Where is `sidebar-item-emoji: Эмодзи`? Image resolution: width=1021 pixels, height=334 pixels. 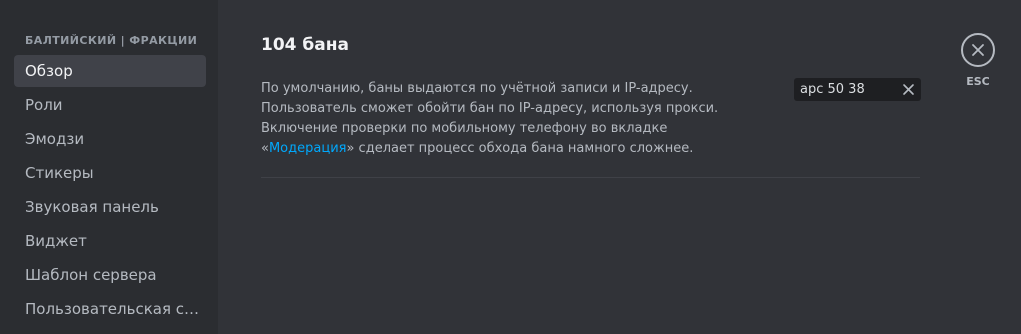
sidebar-item-emoji: Эмодзи is located at coordinates (110, 139).